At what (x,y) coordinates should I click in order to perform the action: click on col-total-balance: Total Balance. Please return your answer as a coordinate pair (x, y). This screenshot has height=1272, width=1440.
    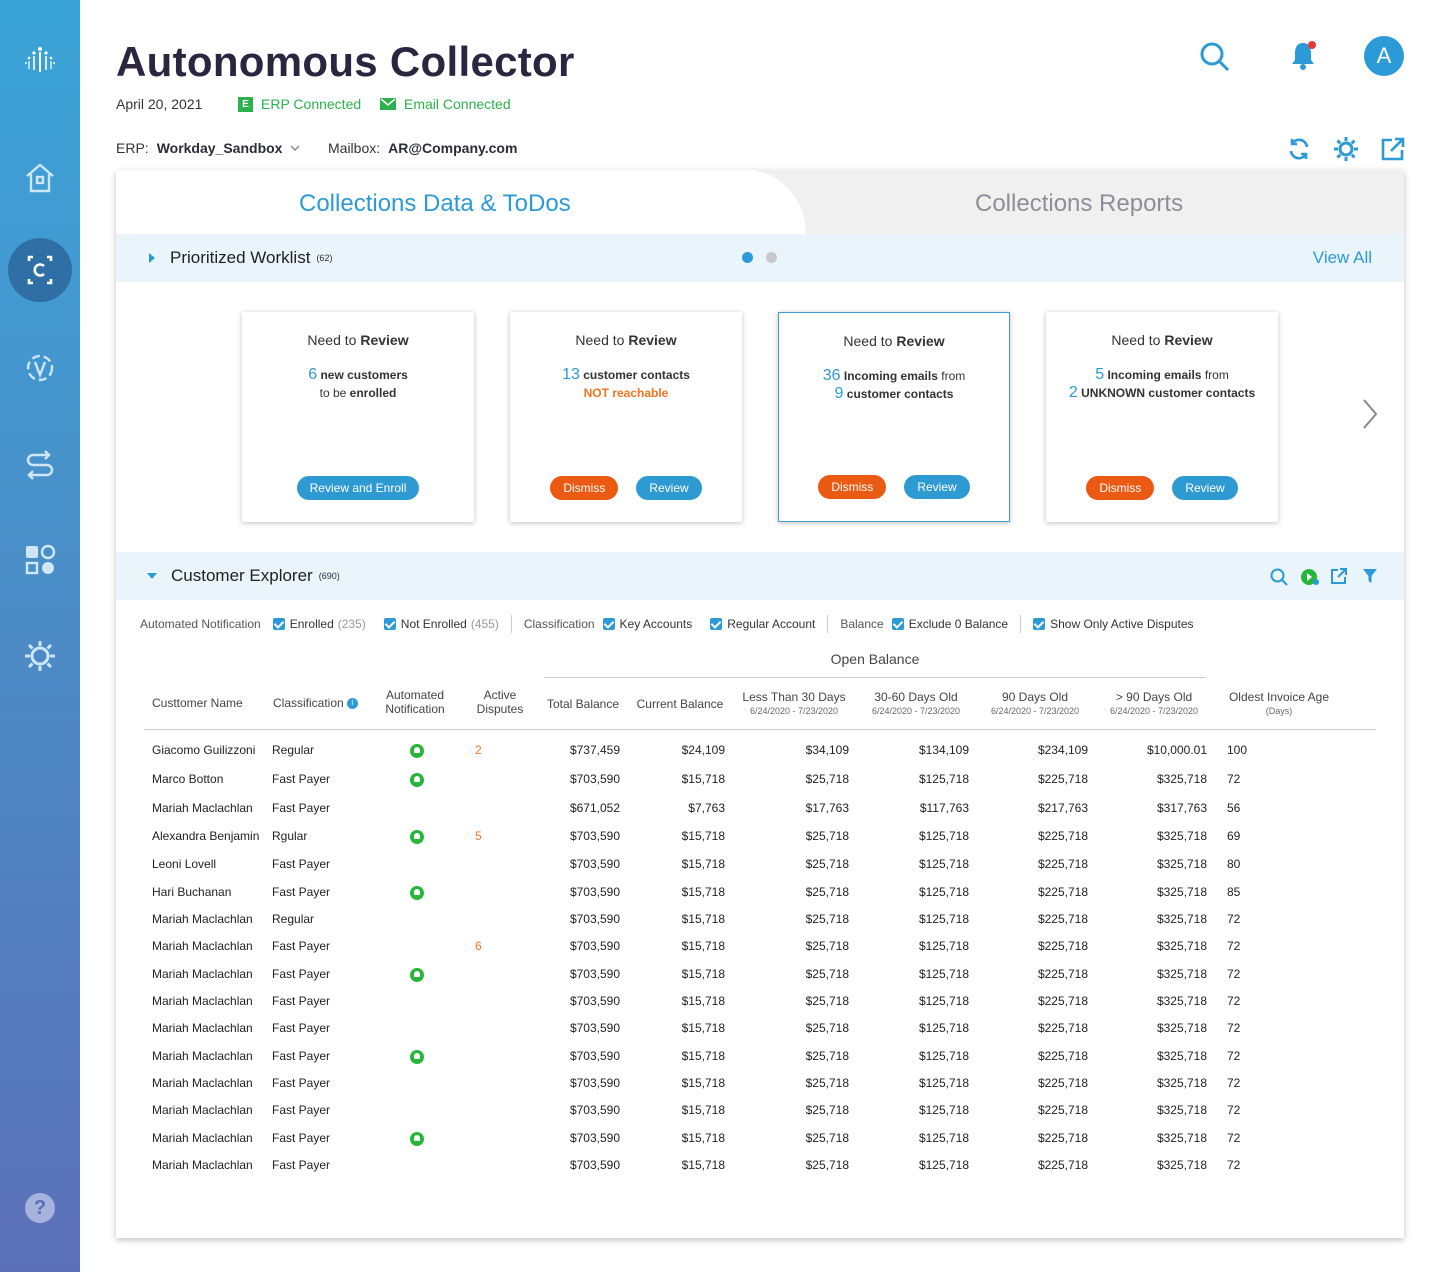
    Looking at the image, I should click on (583, 704).